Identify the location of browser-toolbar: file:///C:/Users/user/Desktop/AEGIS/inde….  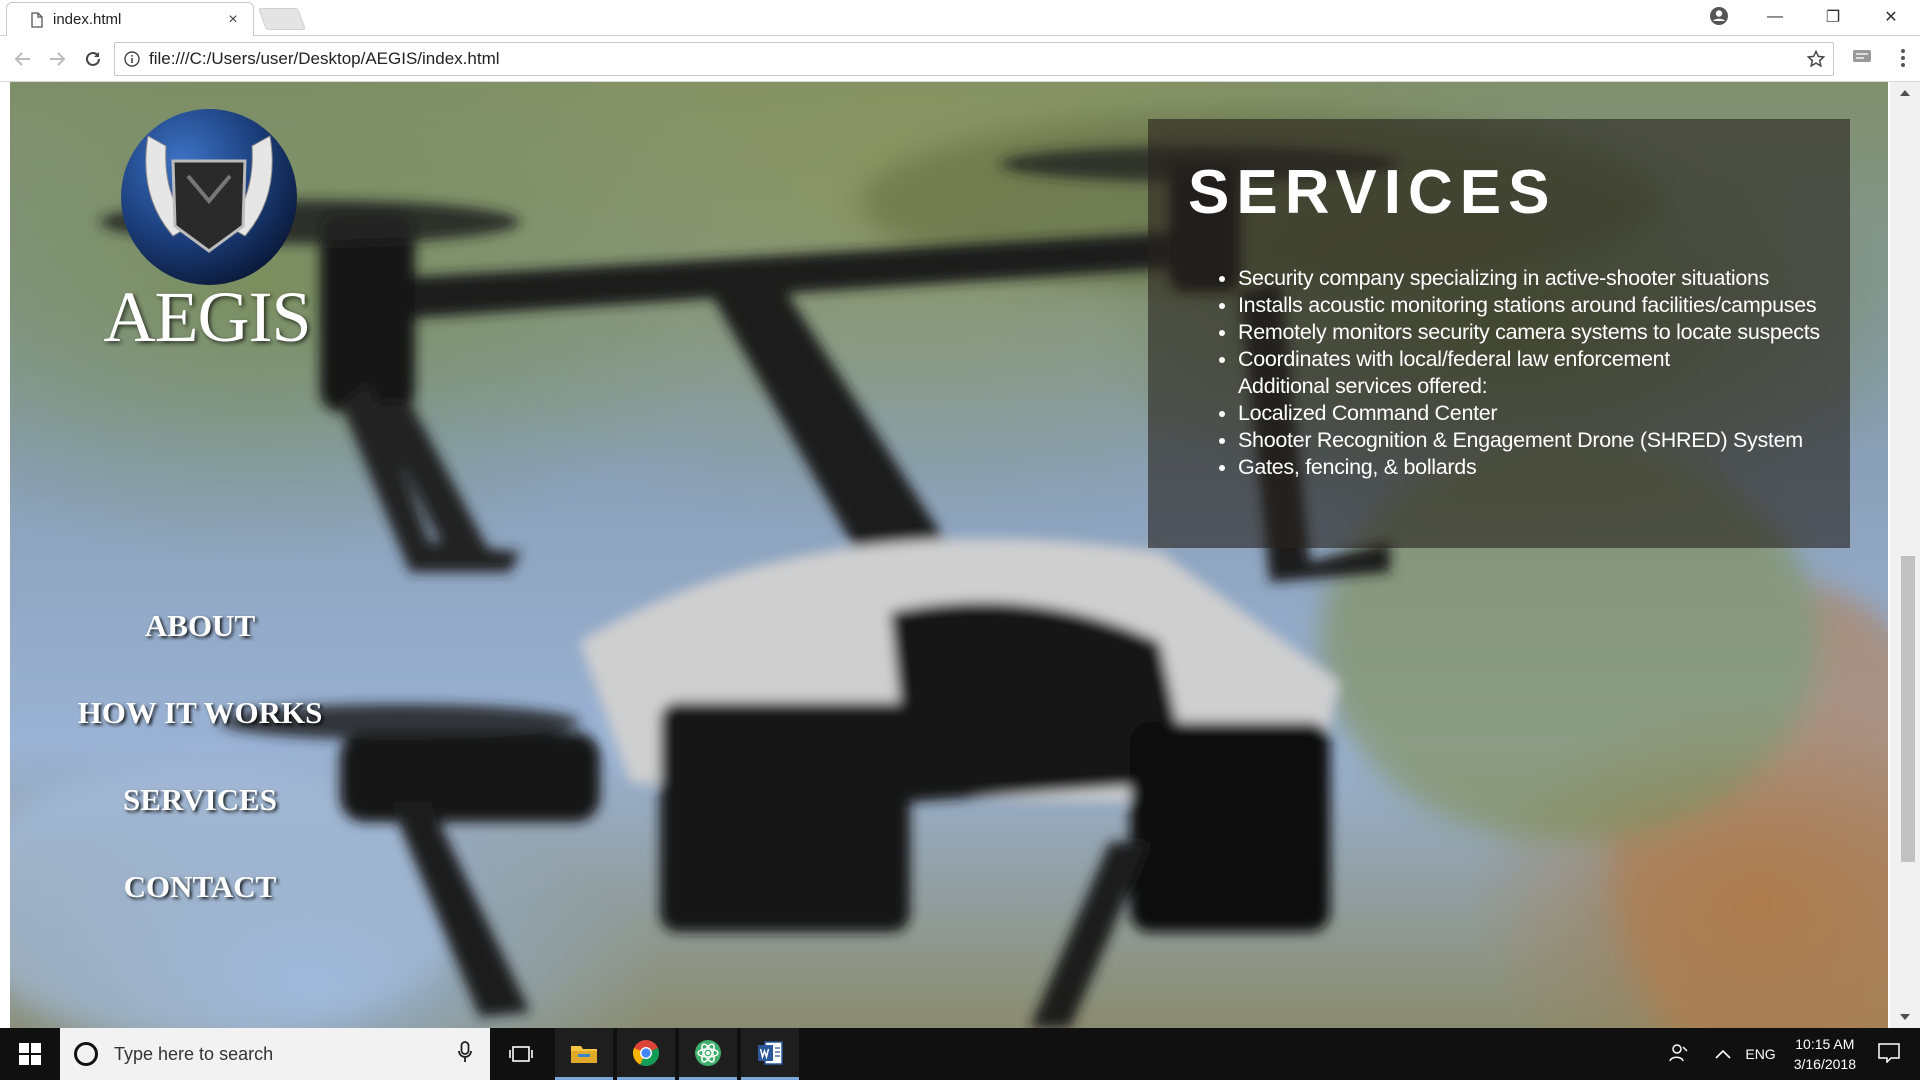
(960, 59).